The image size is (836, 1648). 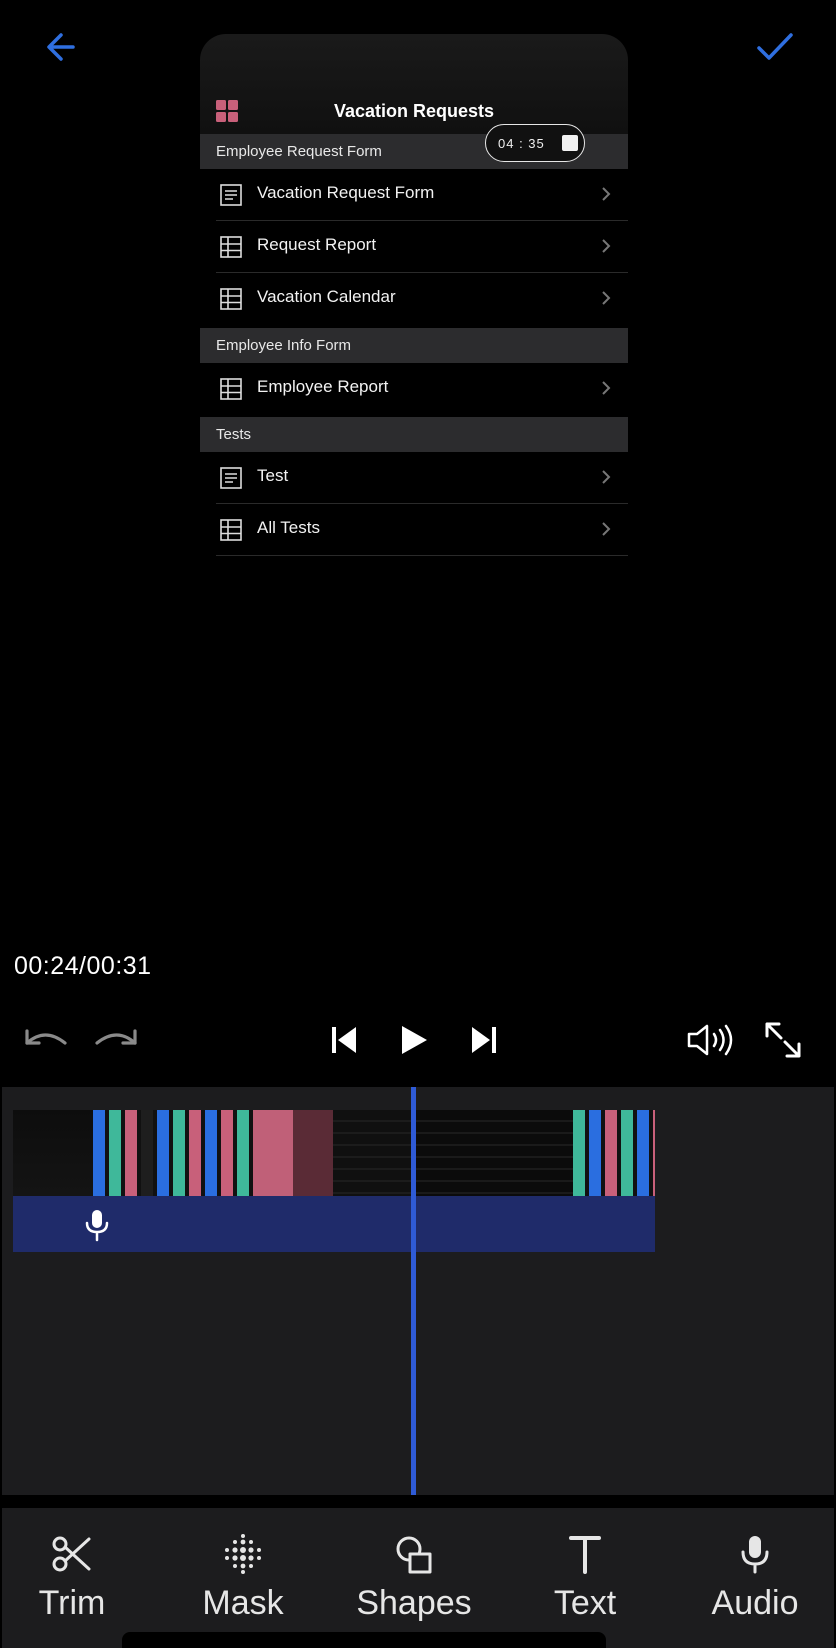 I want to click on undo-button, so click(x=46, y=1040).